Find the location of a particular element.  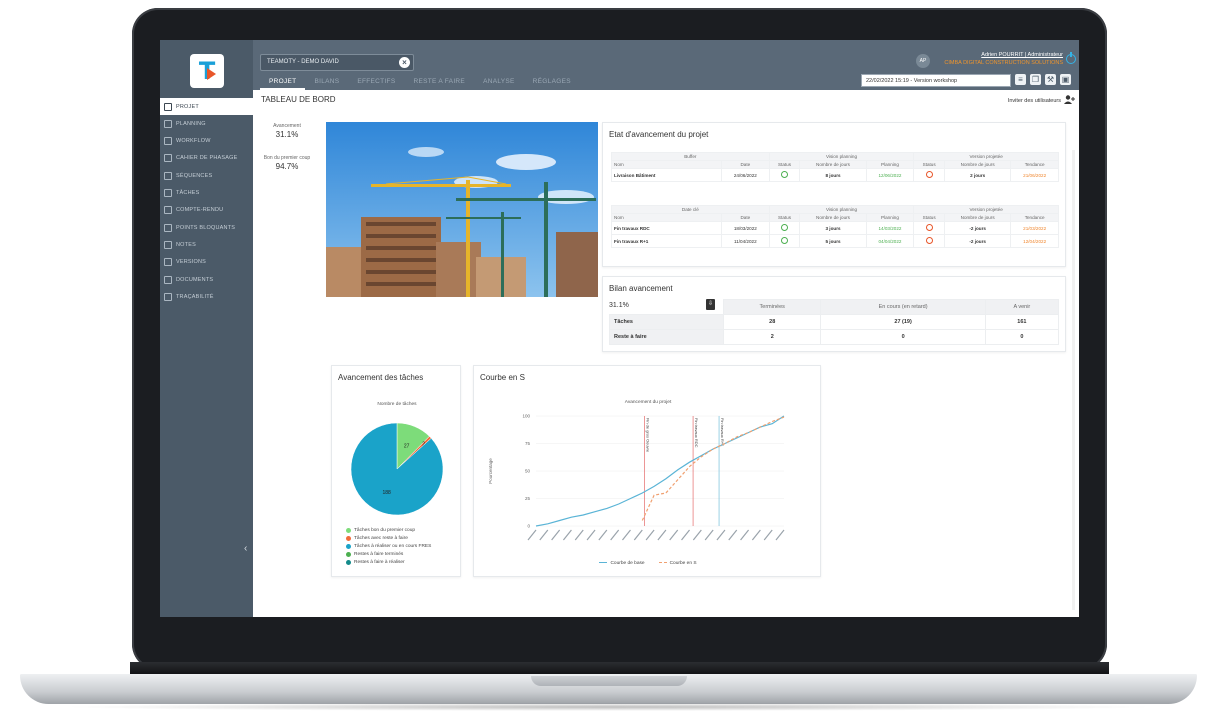

courbe-en-s-line is located at coordinates (713, 468).